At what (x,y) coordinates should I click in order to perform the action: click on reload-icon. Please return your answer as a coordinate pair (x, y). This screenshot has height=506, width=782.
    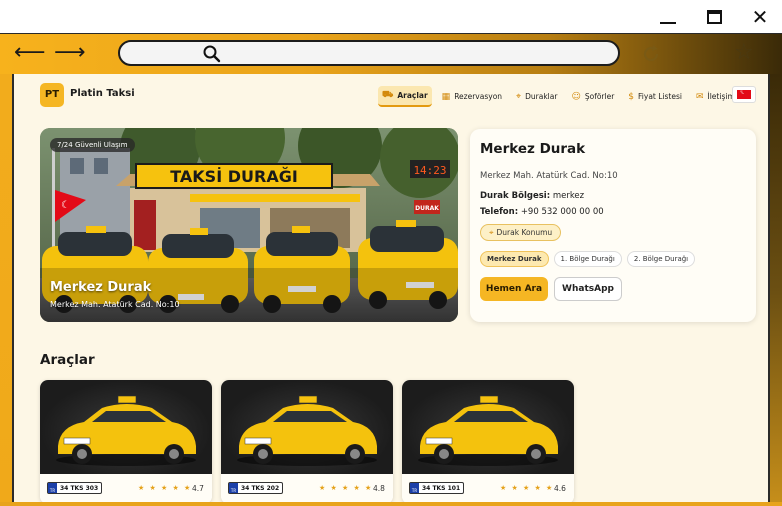
    Looking at the image, I should click on (651, 54).